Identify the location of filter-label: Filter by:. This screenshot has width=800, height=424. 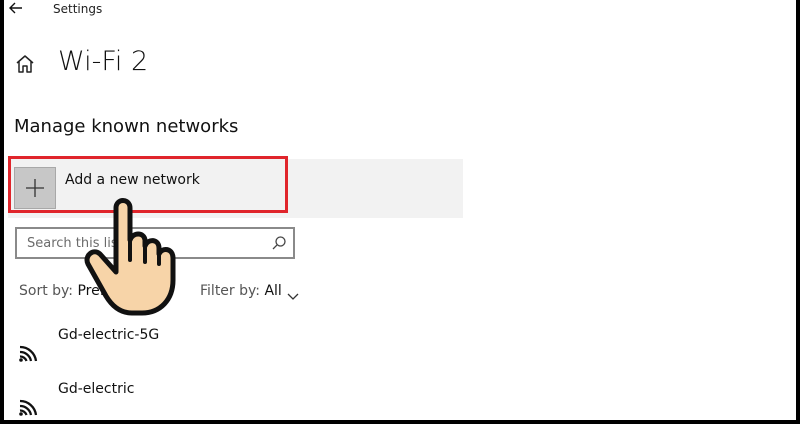
(230, 291).